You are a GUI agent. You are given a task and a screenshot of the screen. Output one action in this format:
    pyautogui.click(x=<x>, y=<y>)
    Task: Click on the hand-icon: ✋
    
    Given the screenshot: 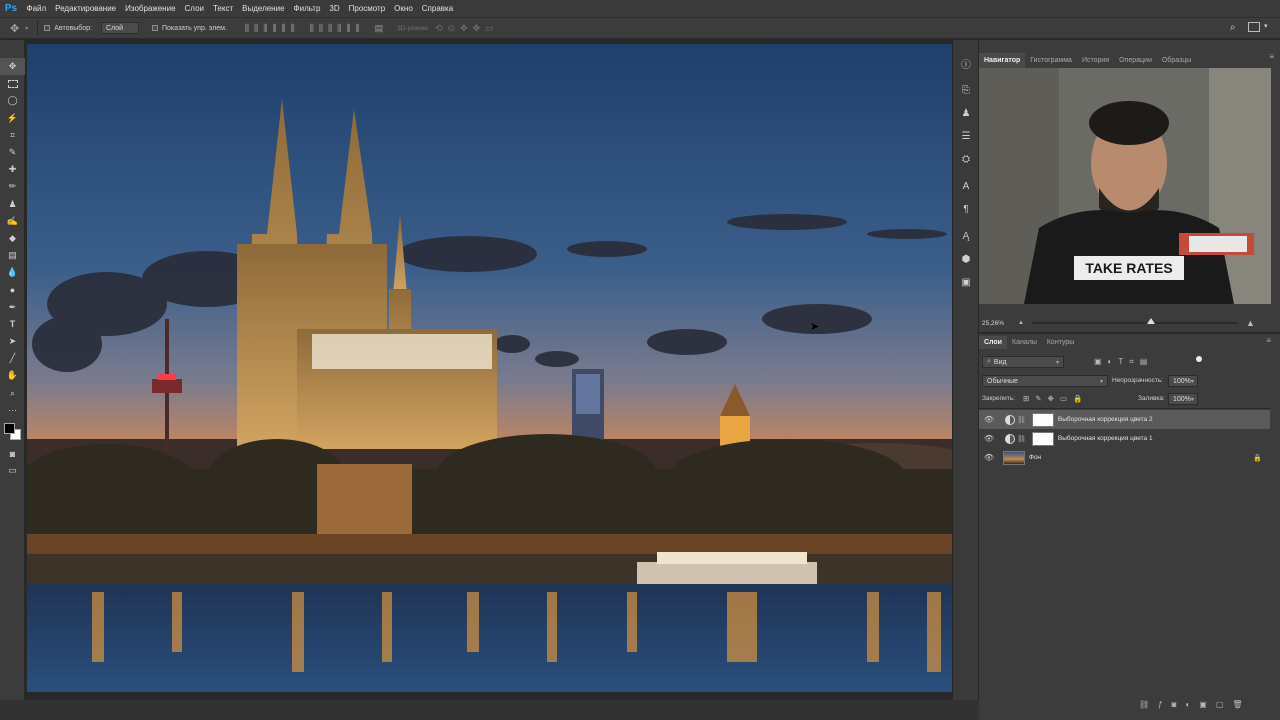 What is the action you would take?
    pyautogui.click(x=12, y=375)
    